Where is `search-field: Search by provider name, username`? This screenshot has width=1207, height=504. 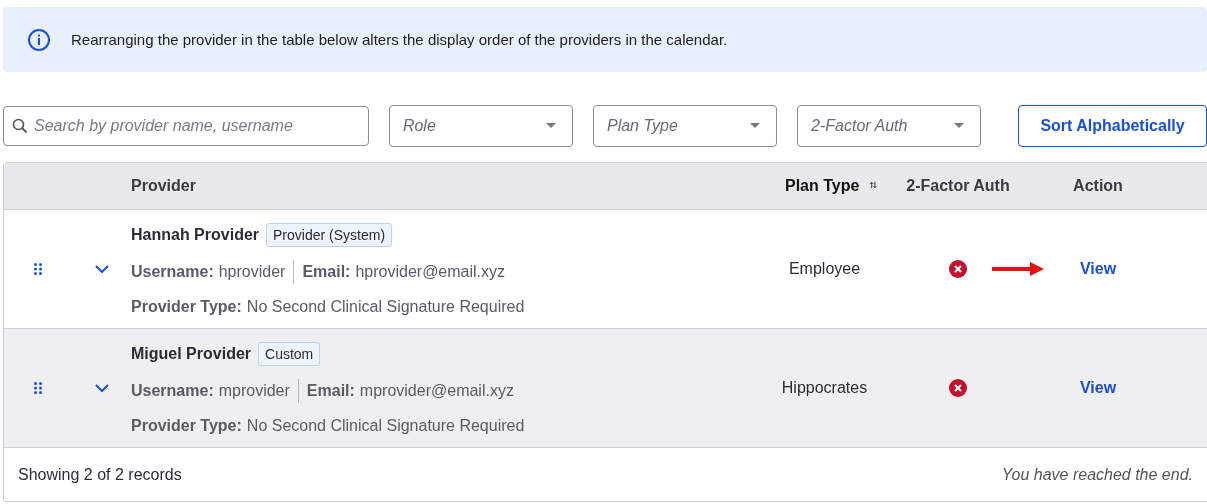 search-field: Search by provider name, username is located at coordinates (186, 126).